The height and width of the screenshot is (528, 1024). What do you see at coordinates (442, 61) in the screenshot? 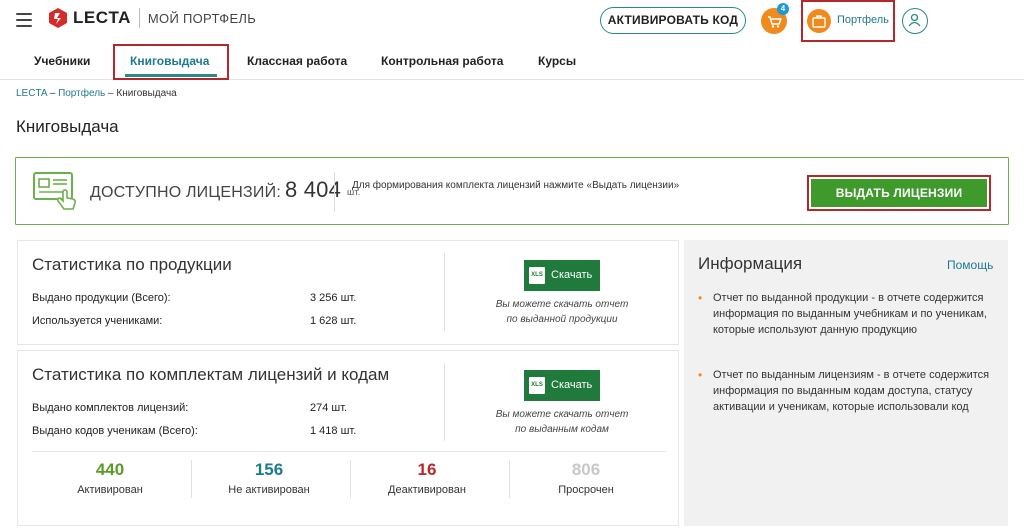
I see `tab-test-work: Контрольная работа` at bounding box center [442, 61].